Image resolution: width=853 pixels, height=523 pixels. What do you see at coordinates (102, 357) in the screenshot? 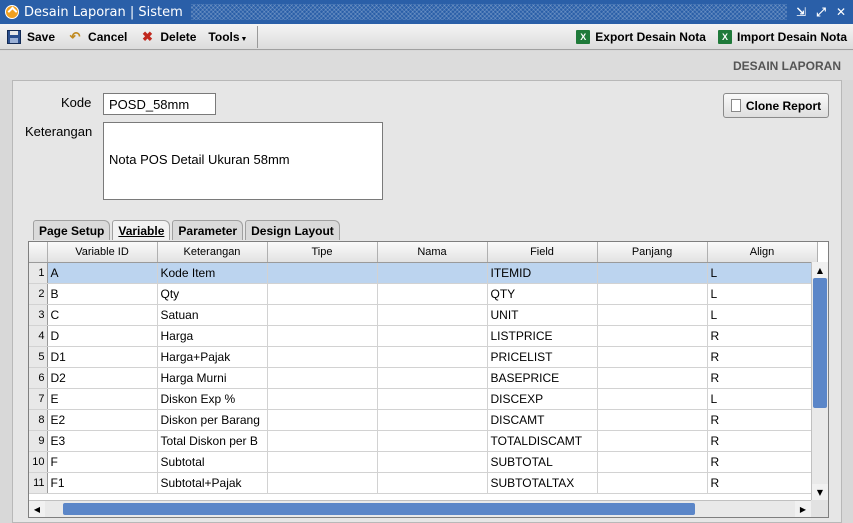
I see `cell-variable-id: D1` at bounding box center [102, 357].